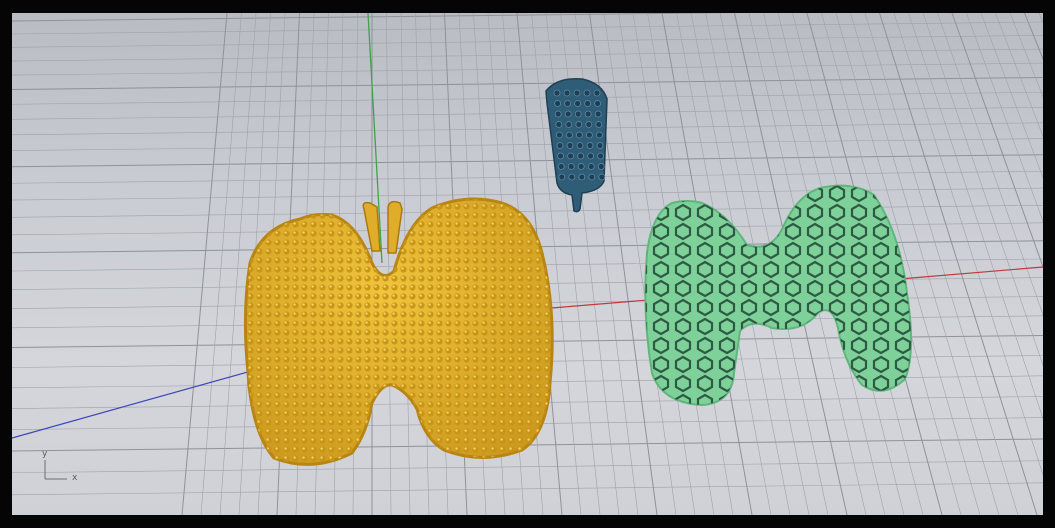 The image size is (1055, 528). What do you see at coordinates (45, 454) in the screenshot?
I see `axis-widget-y-label: y` at bounding box center [45, 454].